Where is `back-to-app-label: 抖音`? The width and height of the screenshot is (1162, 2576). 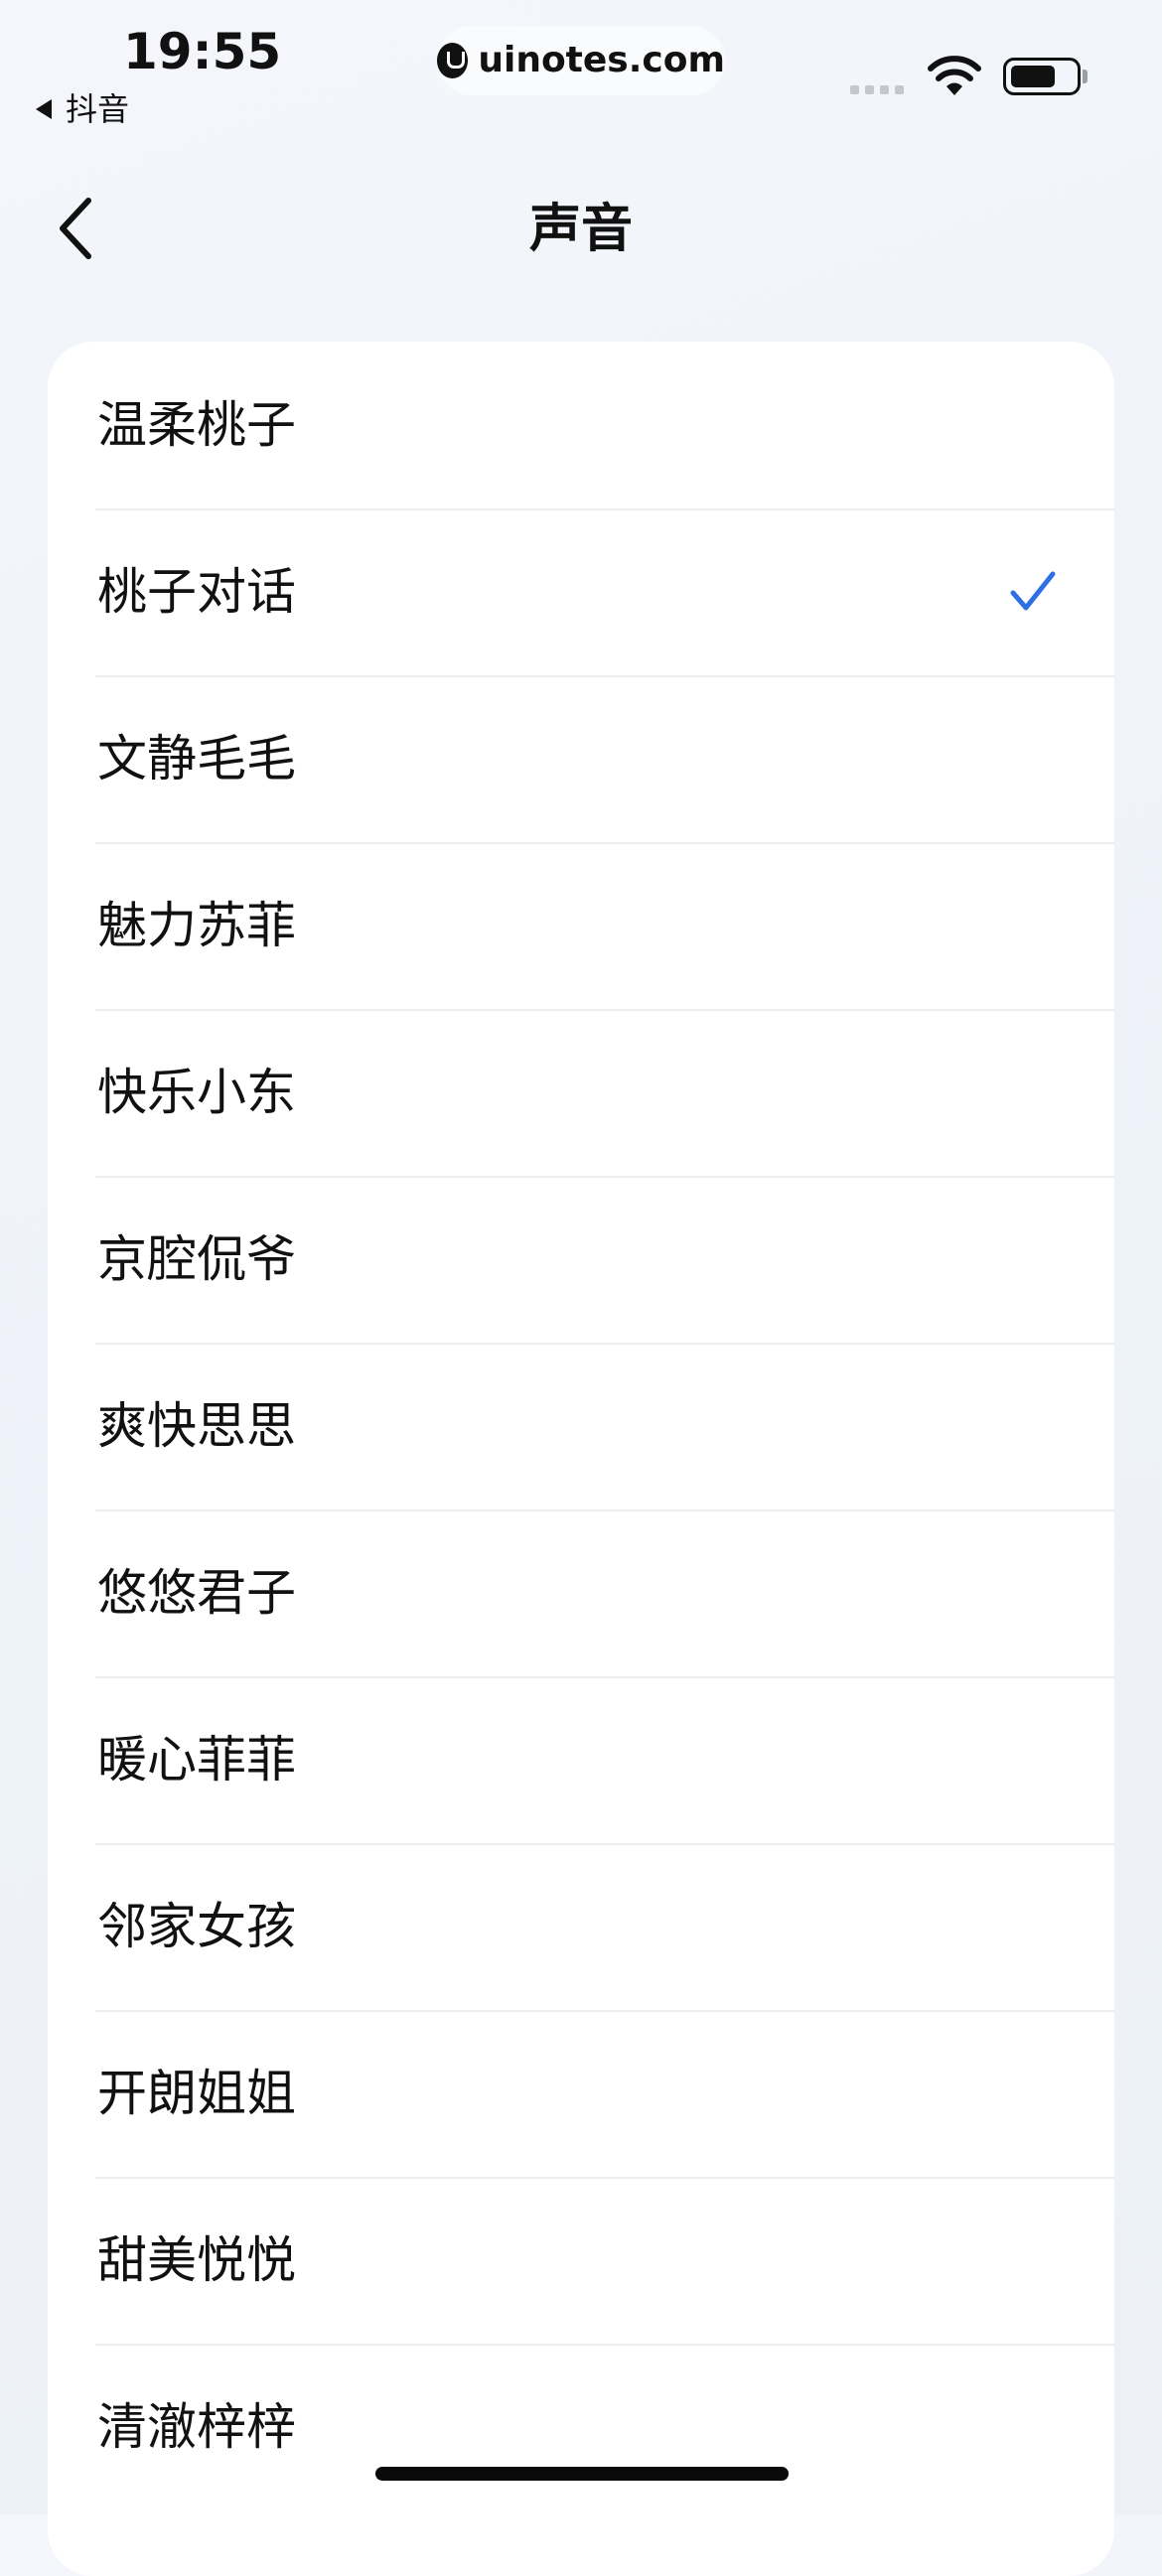
back-to-app-label: 抖音 is located at coordinates (98, 109).